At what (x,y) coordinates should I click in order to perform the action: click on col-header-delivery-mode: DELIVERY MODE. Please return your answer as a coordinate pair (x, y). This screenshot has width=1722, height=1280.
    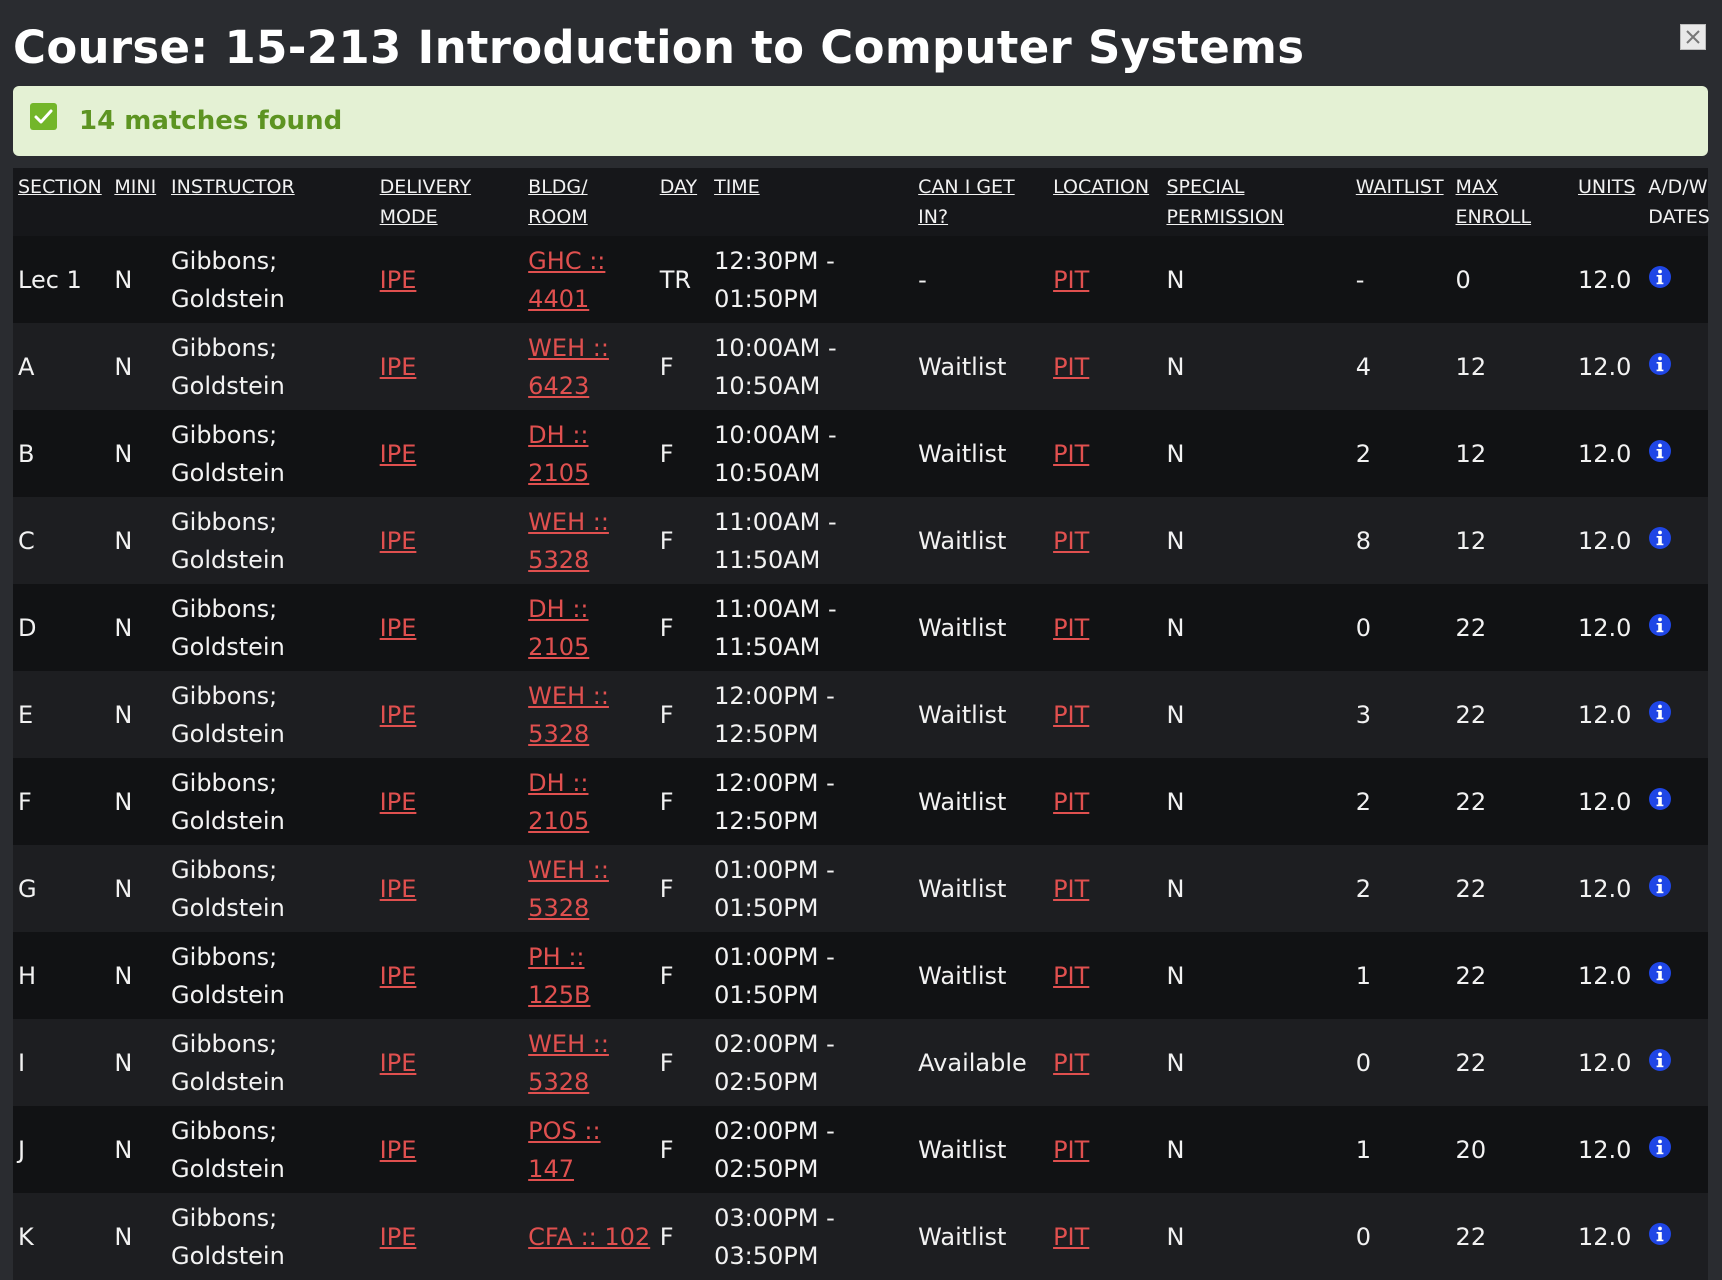
    Looking at the image, I should click on (449, 202).